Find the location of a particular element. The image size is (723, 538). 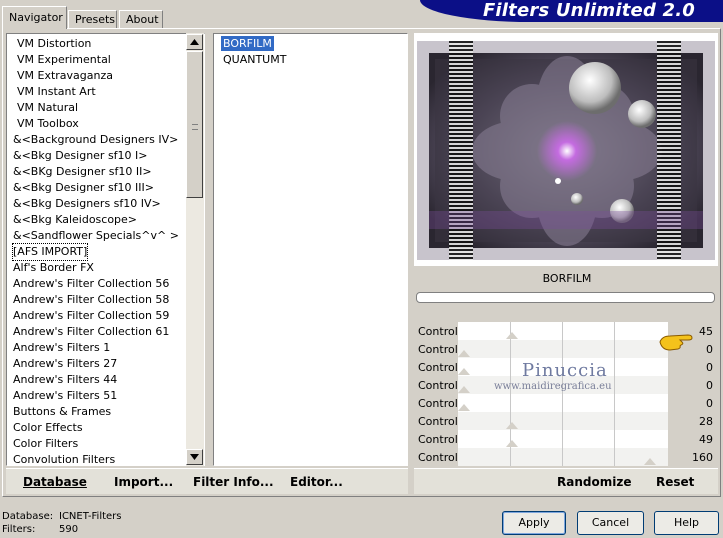

category-item: &<Bkg Kaleidoscope> is located at coordinates (75, 220).